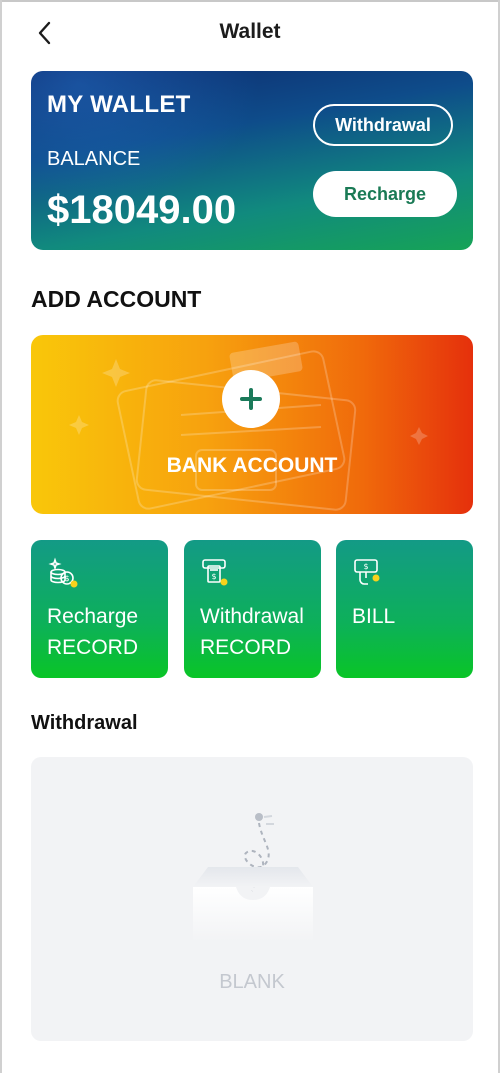  Describe the element at coordinates (385, 194) in the screenshot. I see `recharge-button: Recharge` at that location.